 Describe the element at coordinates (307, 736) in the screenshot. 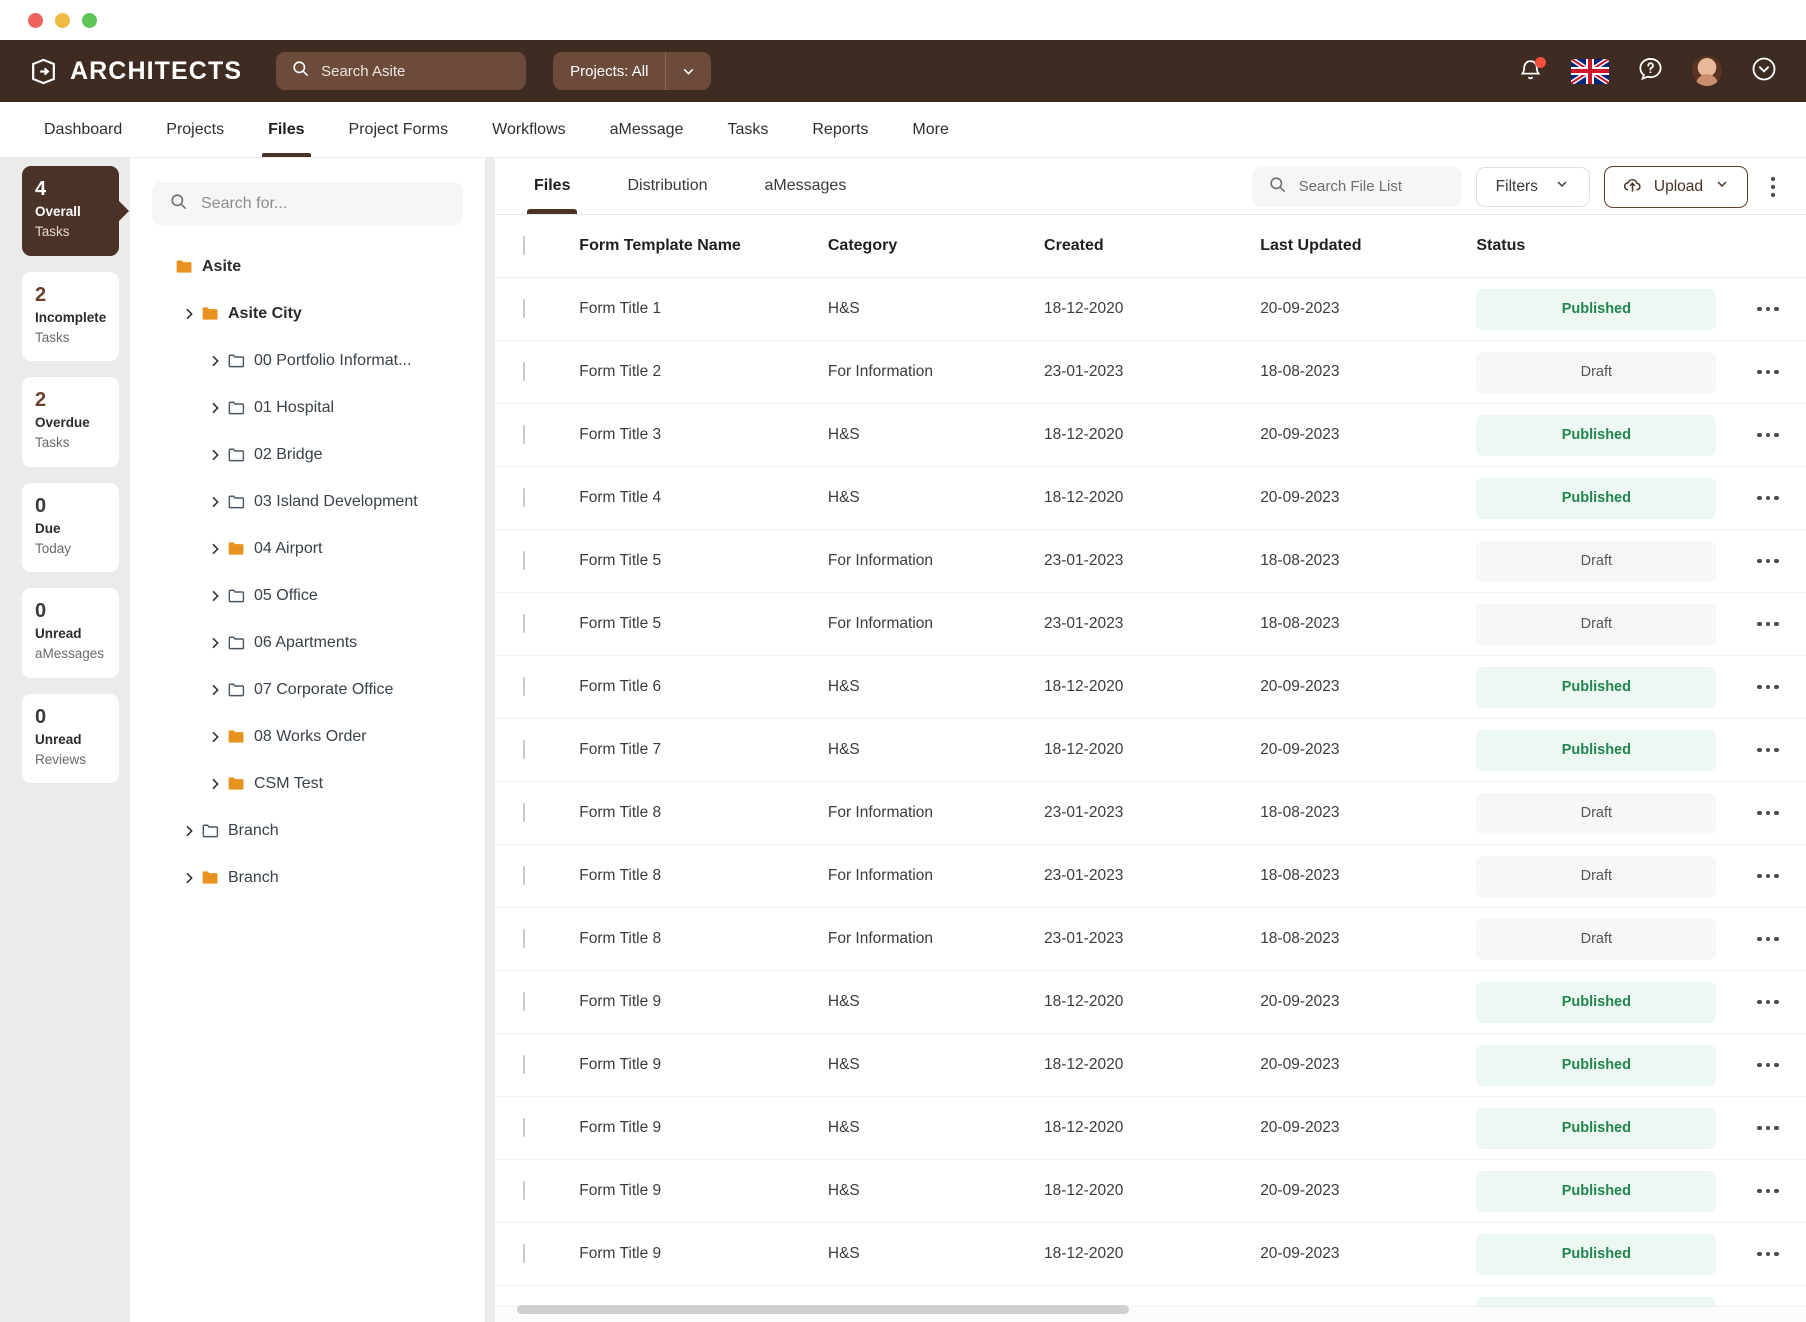

I see `tree-node: 08 Works Order` at that location.